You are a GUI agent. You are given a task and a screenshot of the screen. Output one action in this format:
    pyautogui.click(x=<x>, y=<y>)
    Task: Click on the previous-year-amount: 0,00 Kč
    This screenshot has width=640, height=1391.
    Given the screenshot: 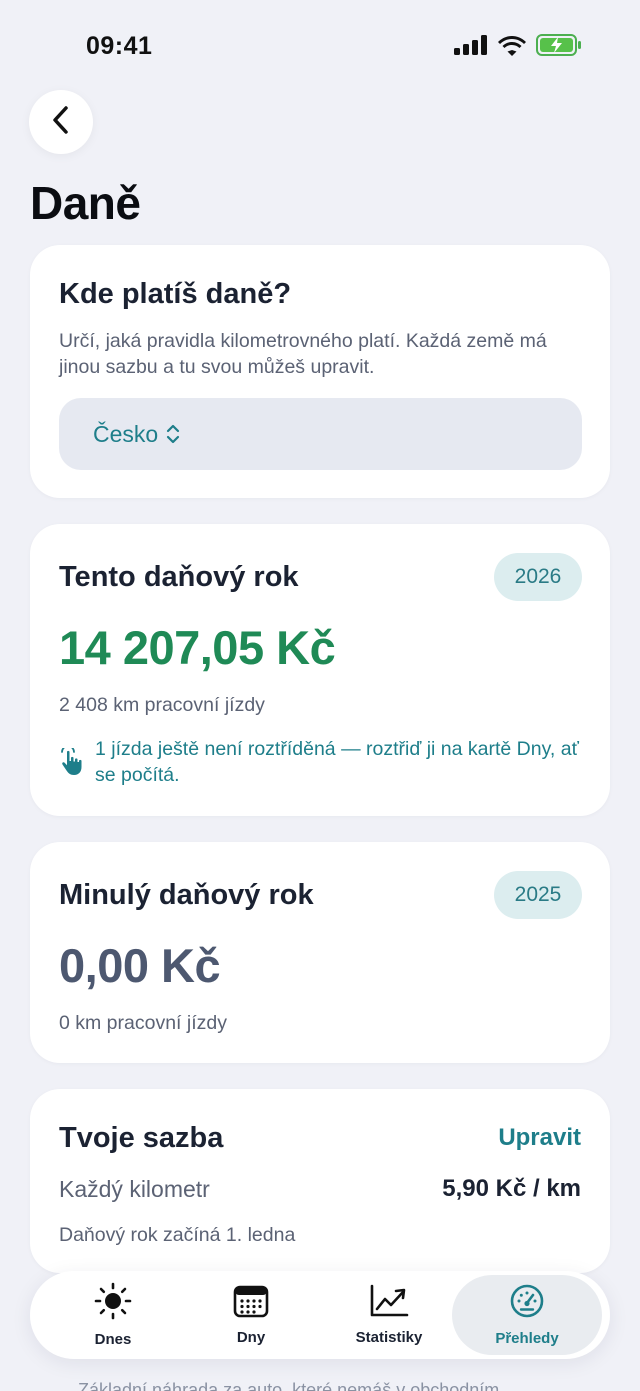 What is the action you would take?
    pyautogui.click(x=140, y=965)
    